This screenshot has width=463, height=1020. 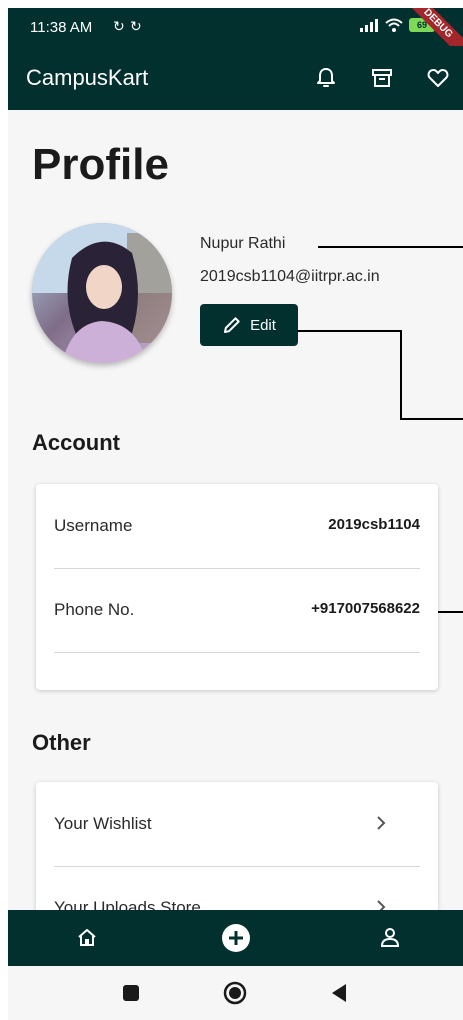 I want to click on account-row-username: Username 2019csb1104, so click(x=237, y=526).